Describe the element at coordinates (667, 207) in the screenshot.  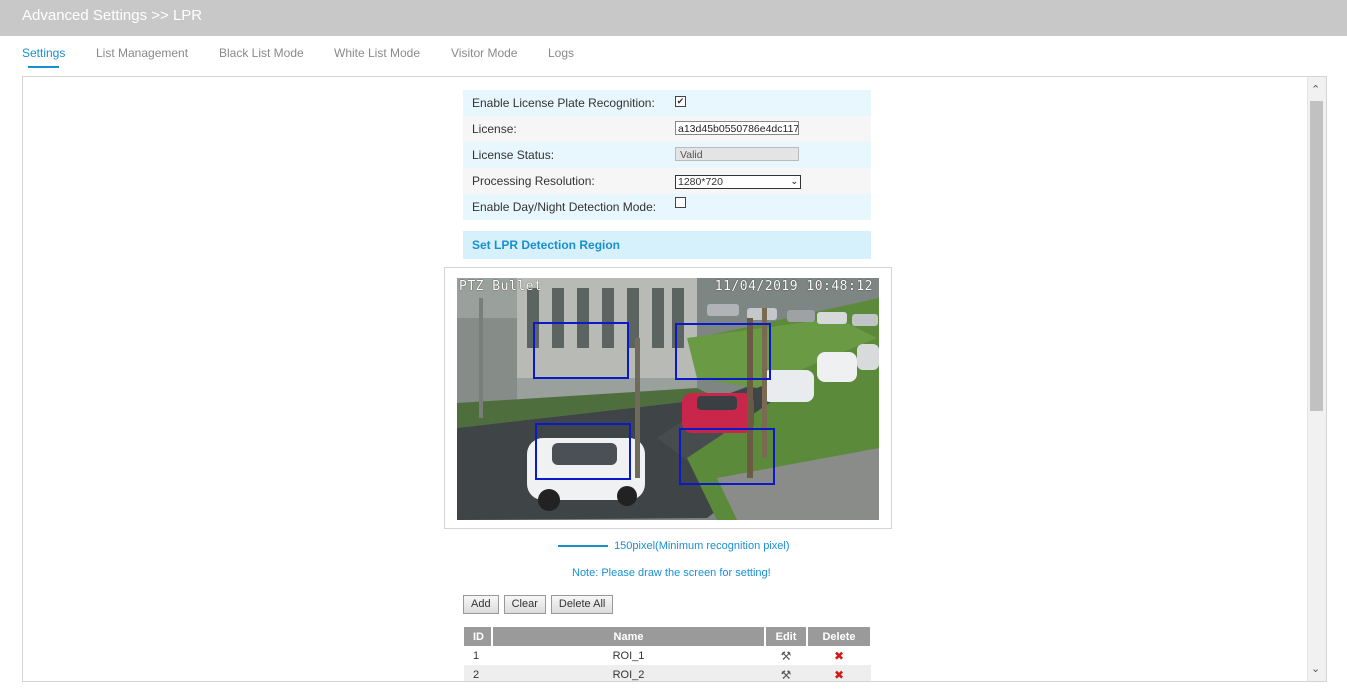
I see `day-night-row: Enable Day/Night Detection Mode:` at that location.